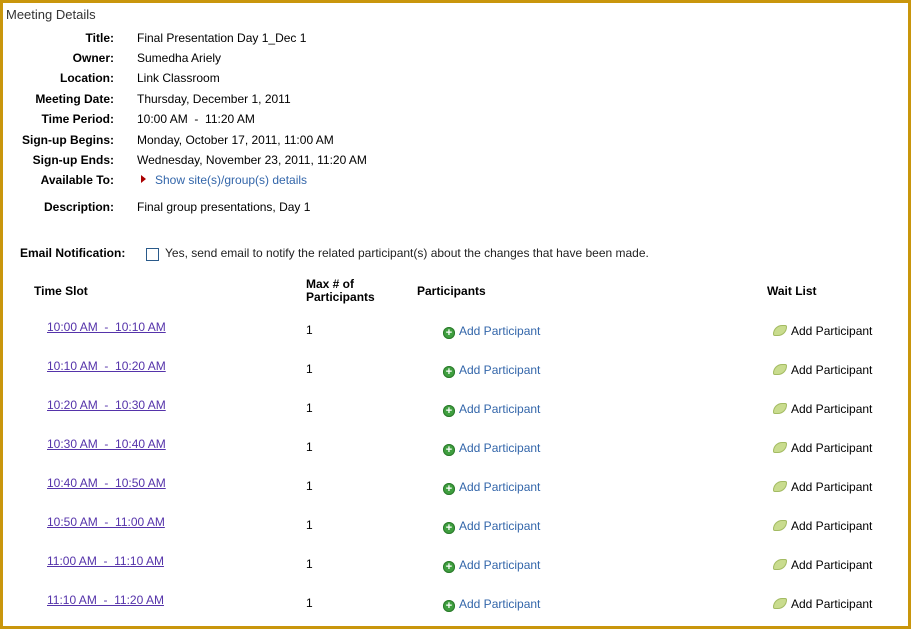 Image resolution: width=911 pixels, height=629 pixels. I want to click on detail-value: Final group presentations, Day 1, so click(224, 207).